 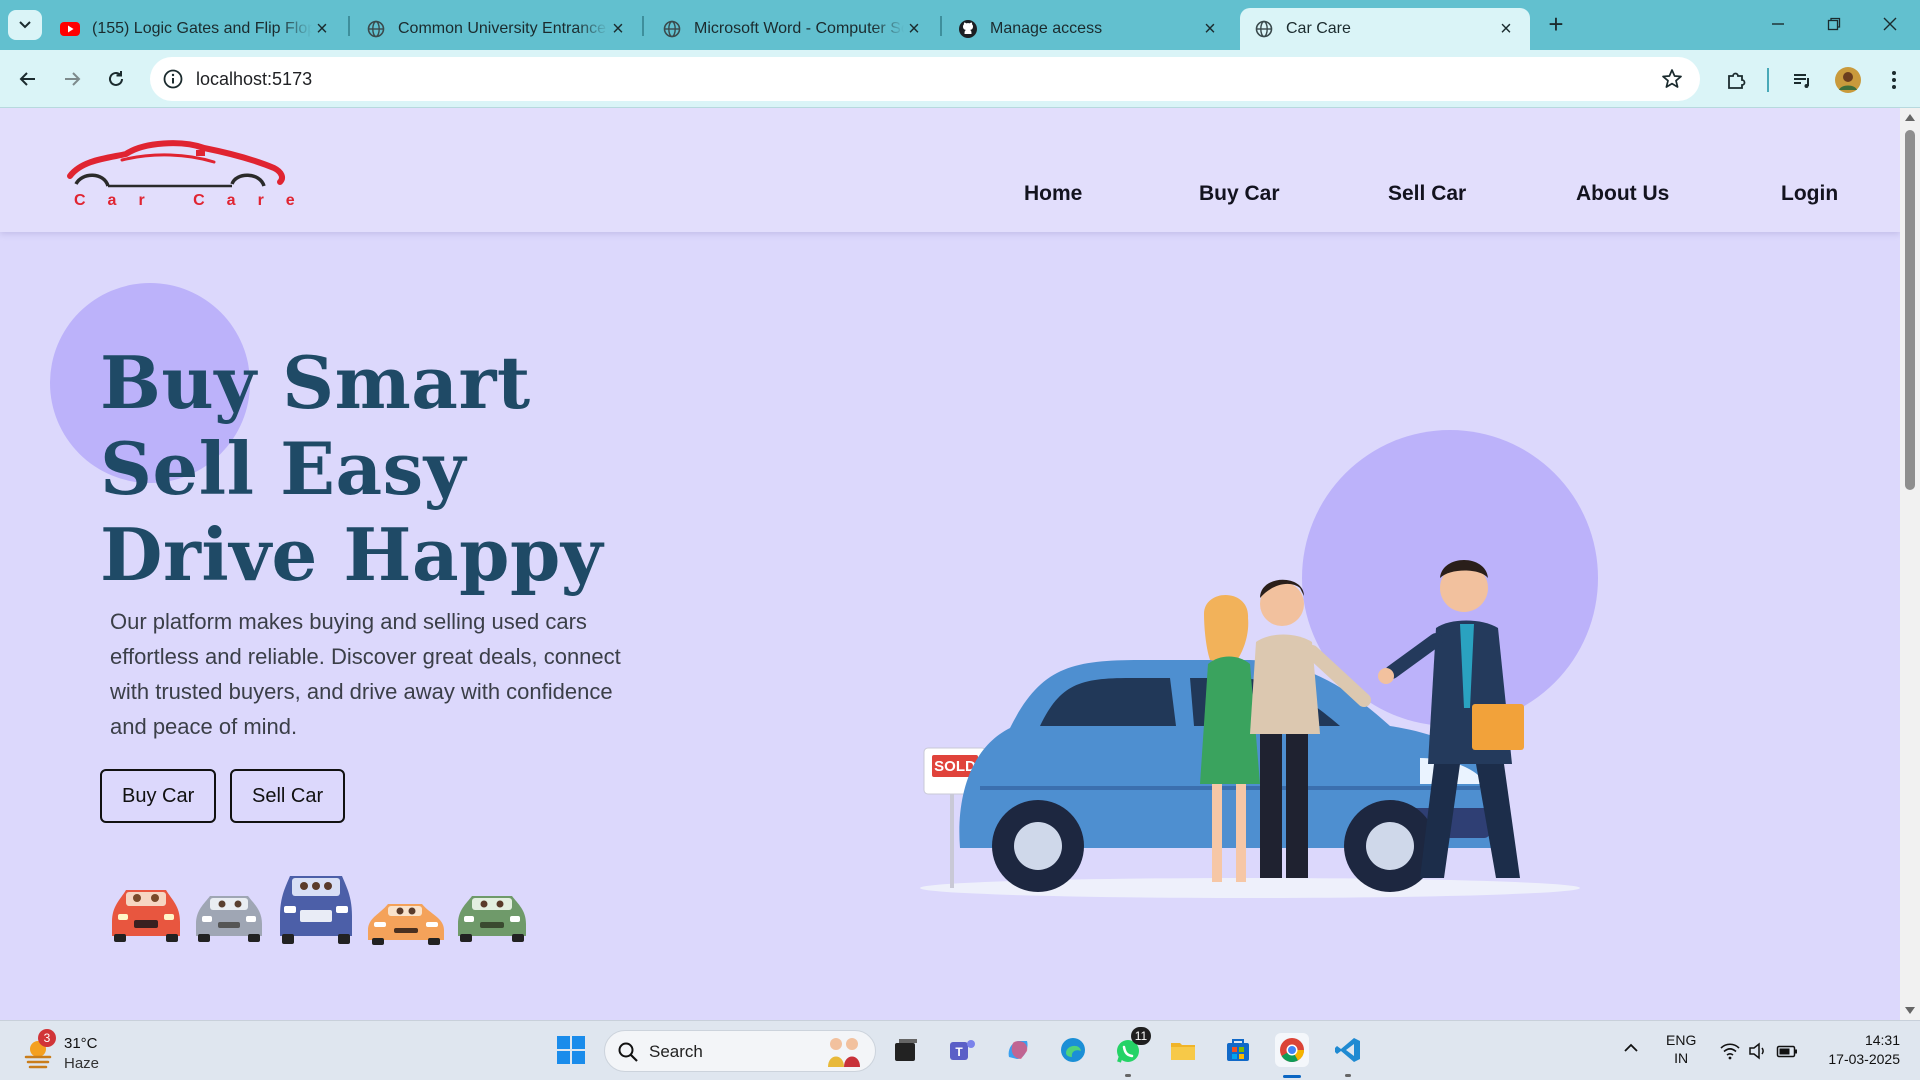 I want to click on green-car-icon, so click(x=492, y=919).